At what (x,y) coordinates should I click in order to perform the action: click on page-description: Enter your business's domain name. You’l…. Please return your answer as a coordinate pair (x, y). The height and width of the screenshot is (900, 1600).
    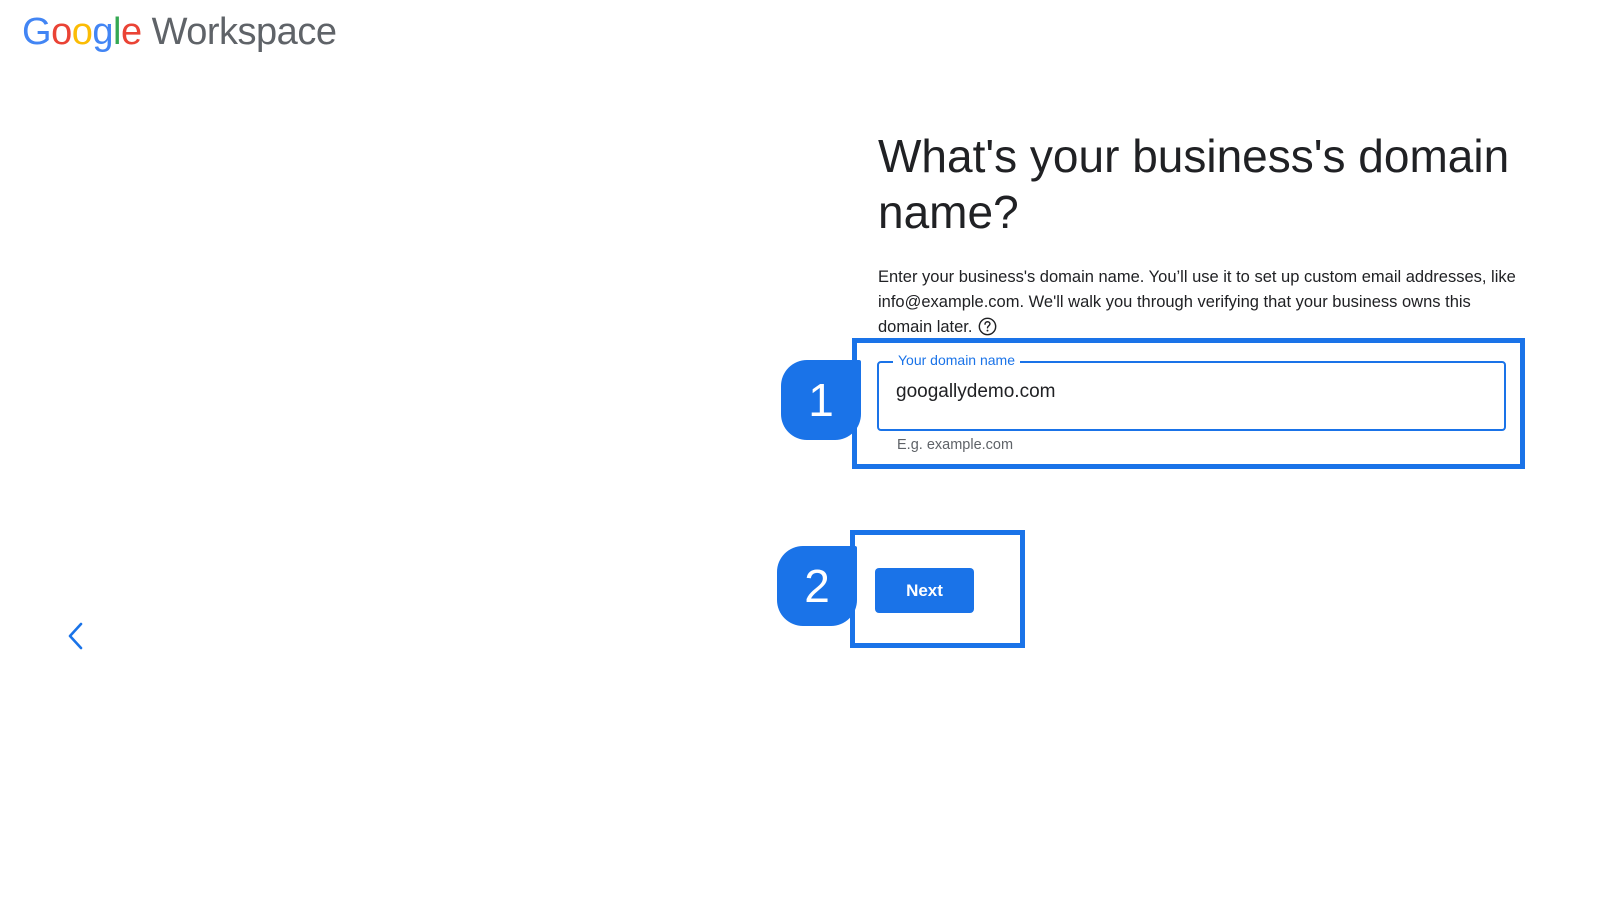
    Looking at the image, I should click on (1198, 302).